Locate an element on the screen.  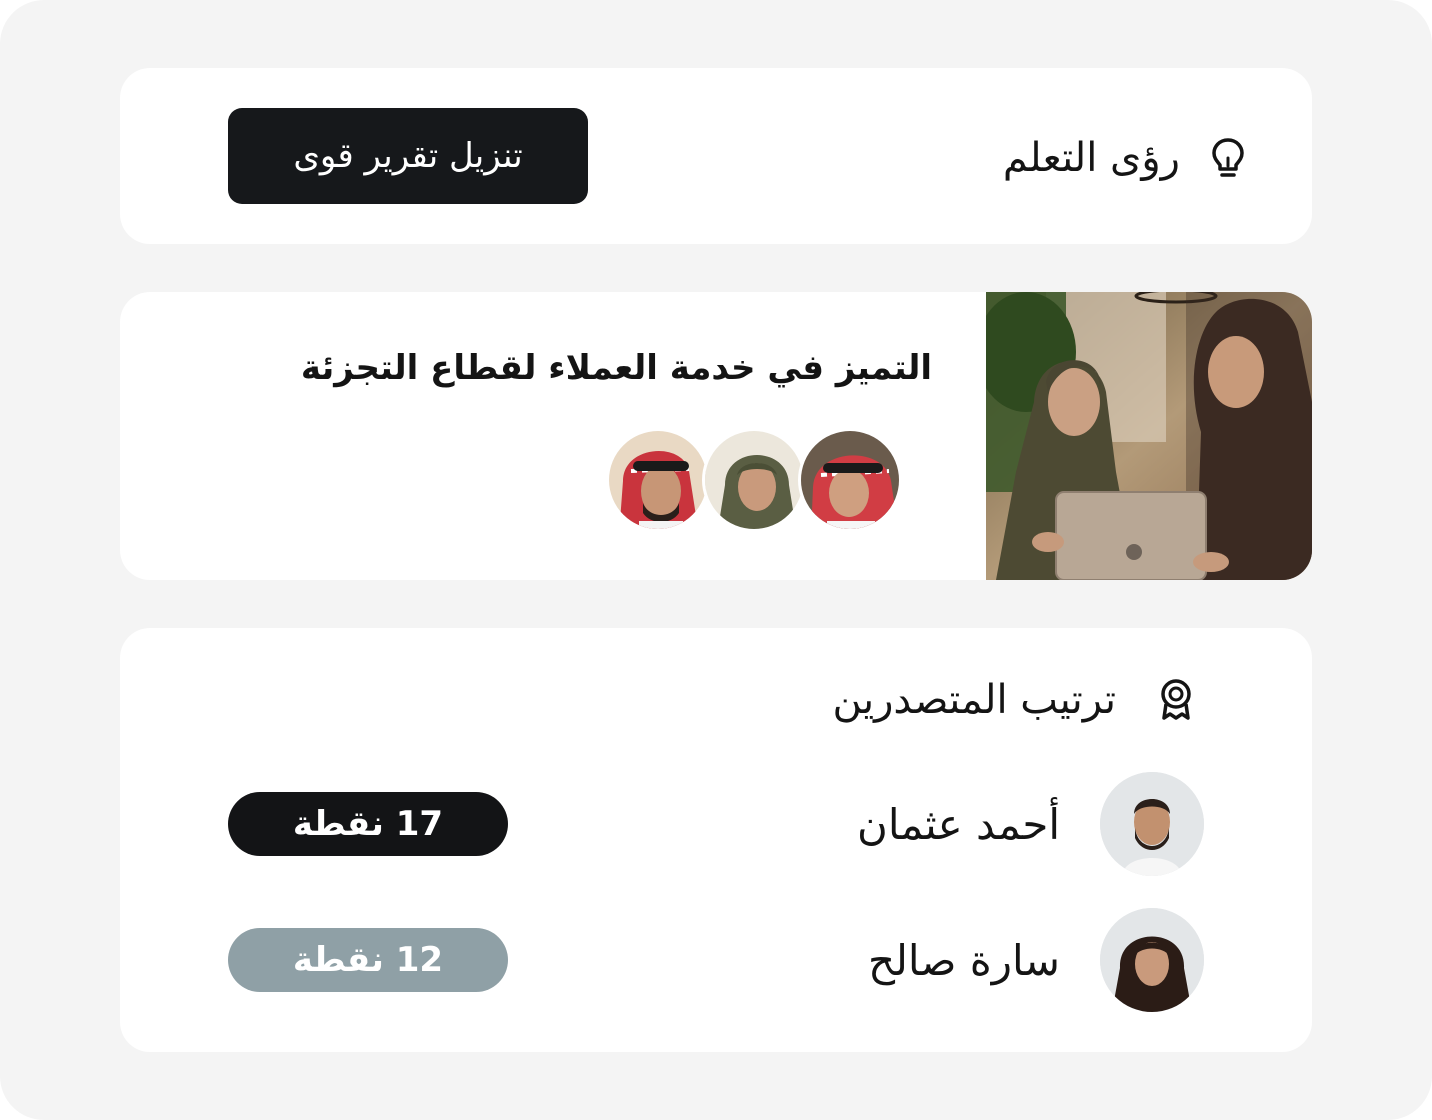
points-badge: 17 نقطة is located at coordinates (368, 824).